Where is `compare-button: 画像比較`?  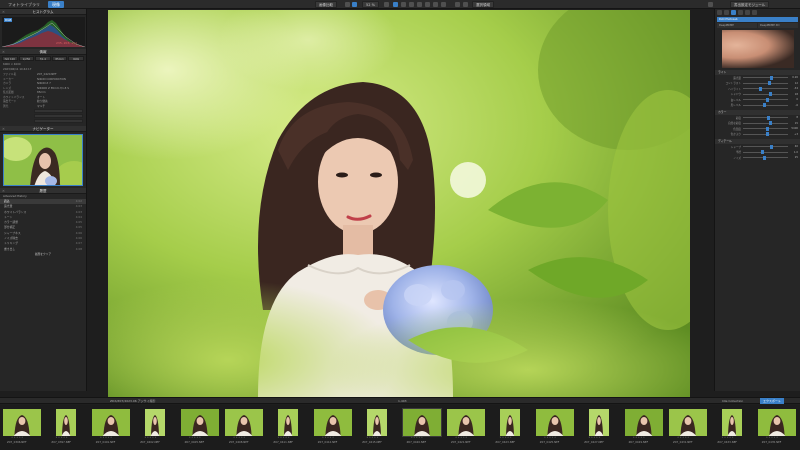
compare-button: 画像比較 is located at coordinates (326, 4).